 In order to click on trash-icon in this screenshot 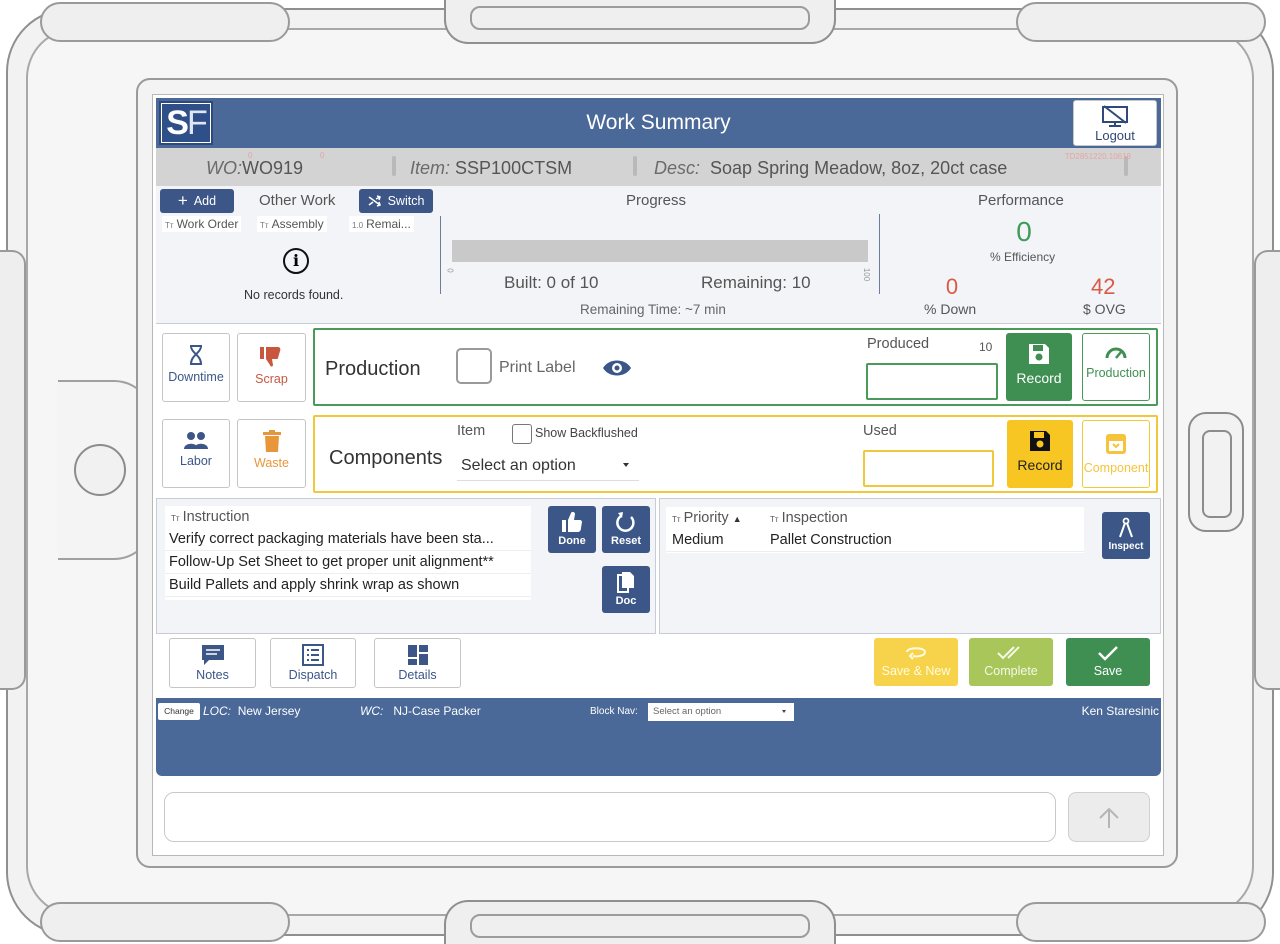, I will do `click(271, 441)`.